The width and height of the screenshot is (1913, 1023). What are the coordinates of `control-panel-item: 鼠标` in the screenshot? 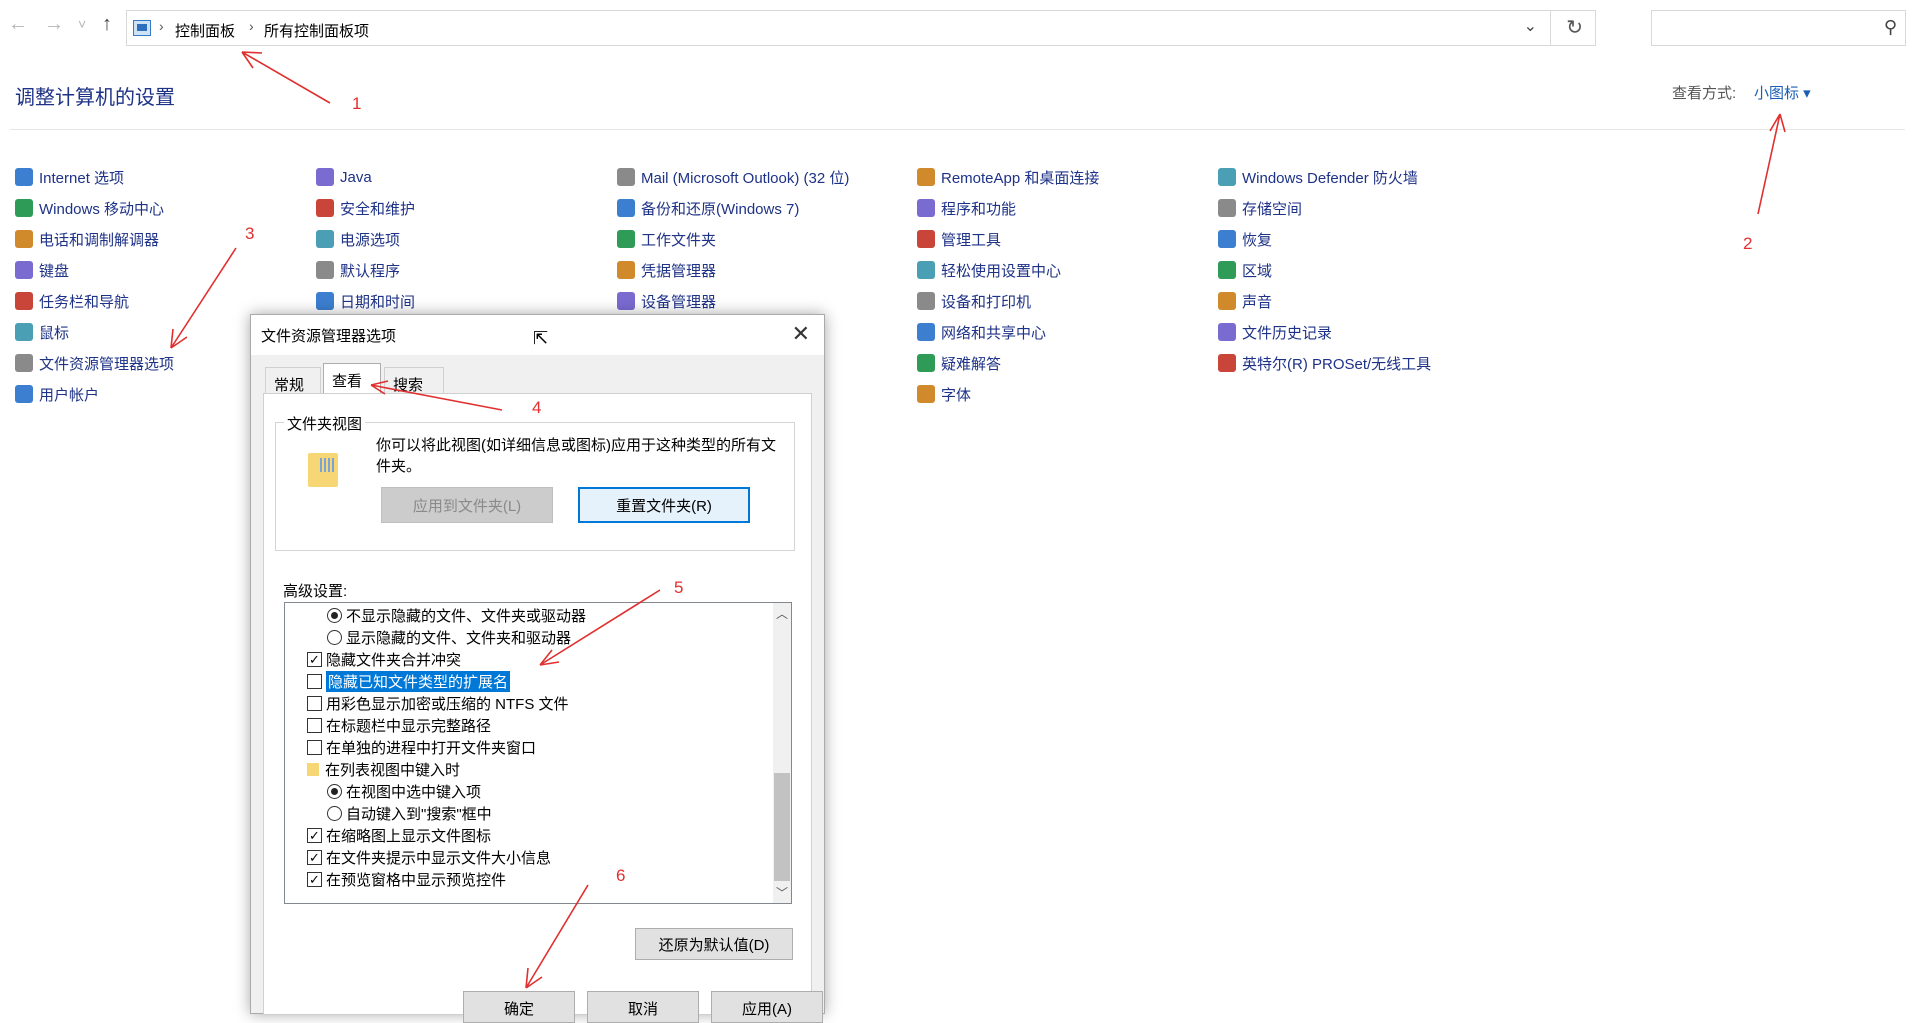 It's located at (42, 332).